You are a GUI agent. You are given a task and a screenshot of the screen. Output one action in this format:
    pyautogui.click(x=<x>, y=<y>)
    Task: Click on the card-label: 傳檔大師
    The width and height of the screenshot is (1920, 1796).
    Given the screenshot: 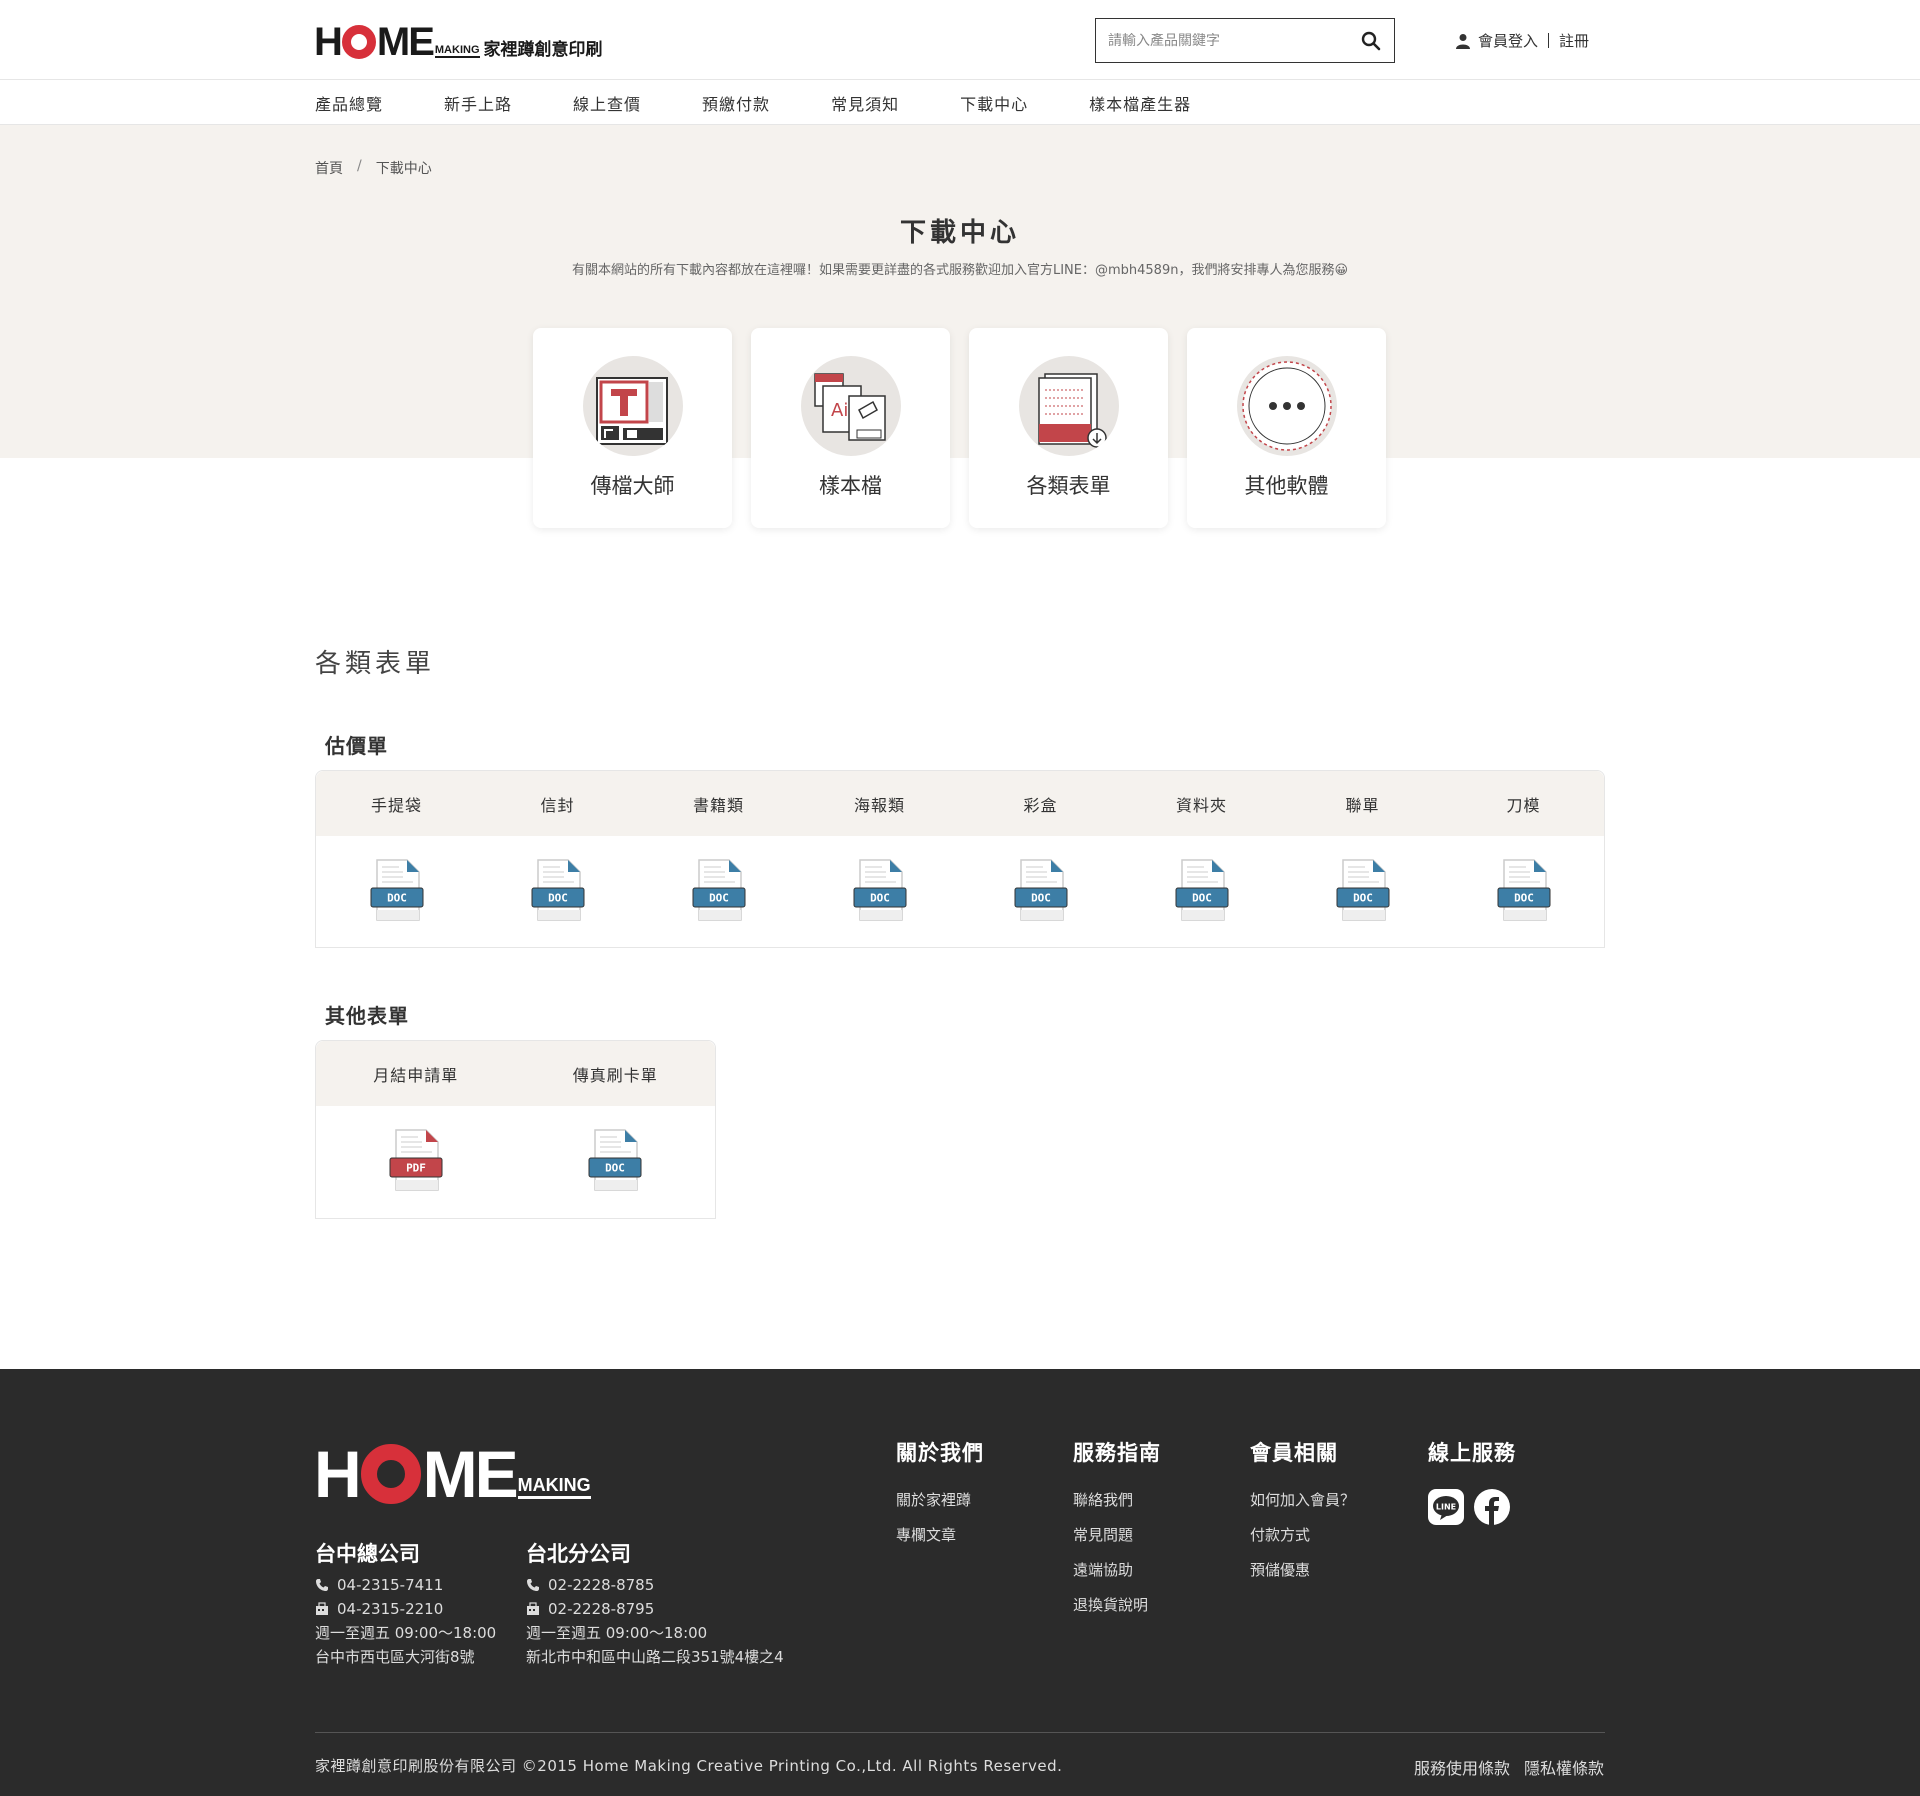 What is the action you would take?
    pyautogui.click(x=632, y=486)
    